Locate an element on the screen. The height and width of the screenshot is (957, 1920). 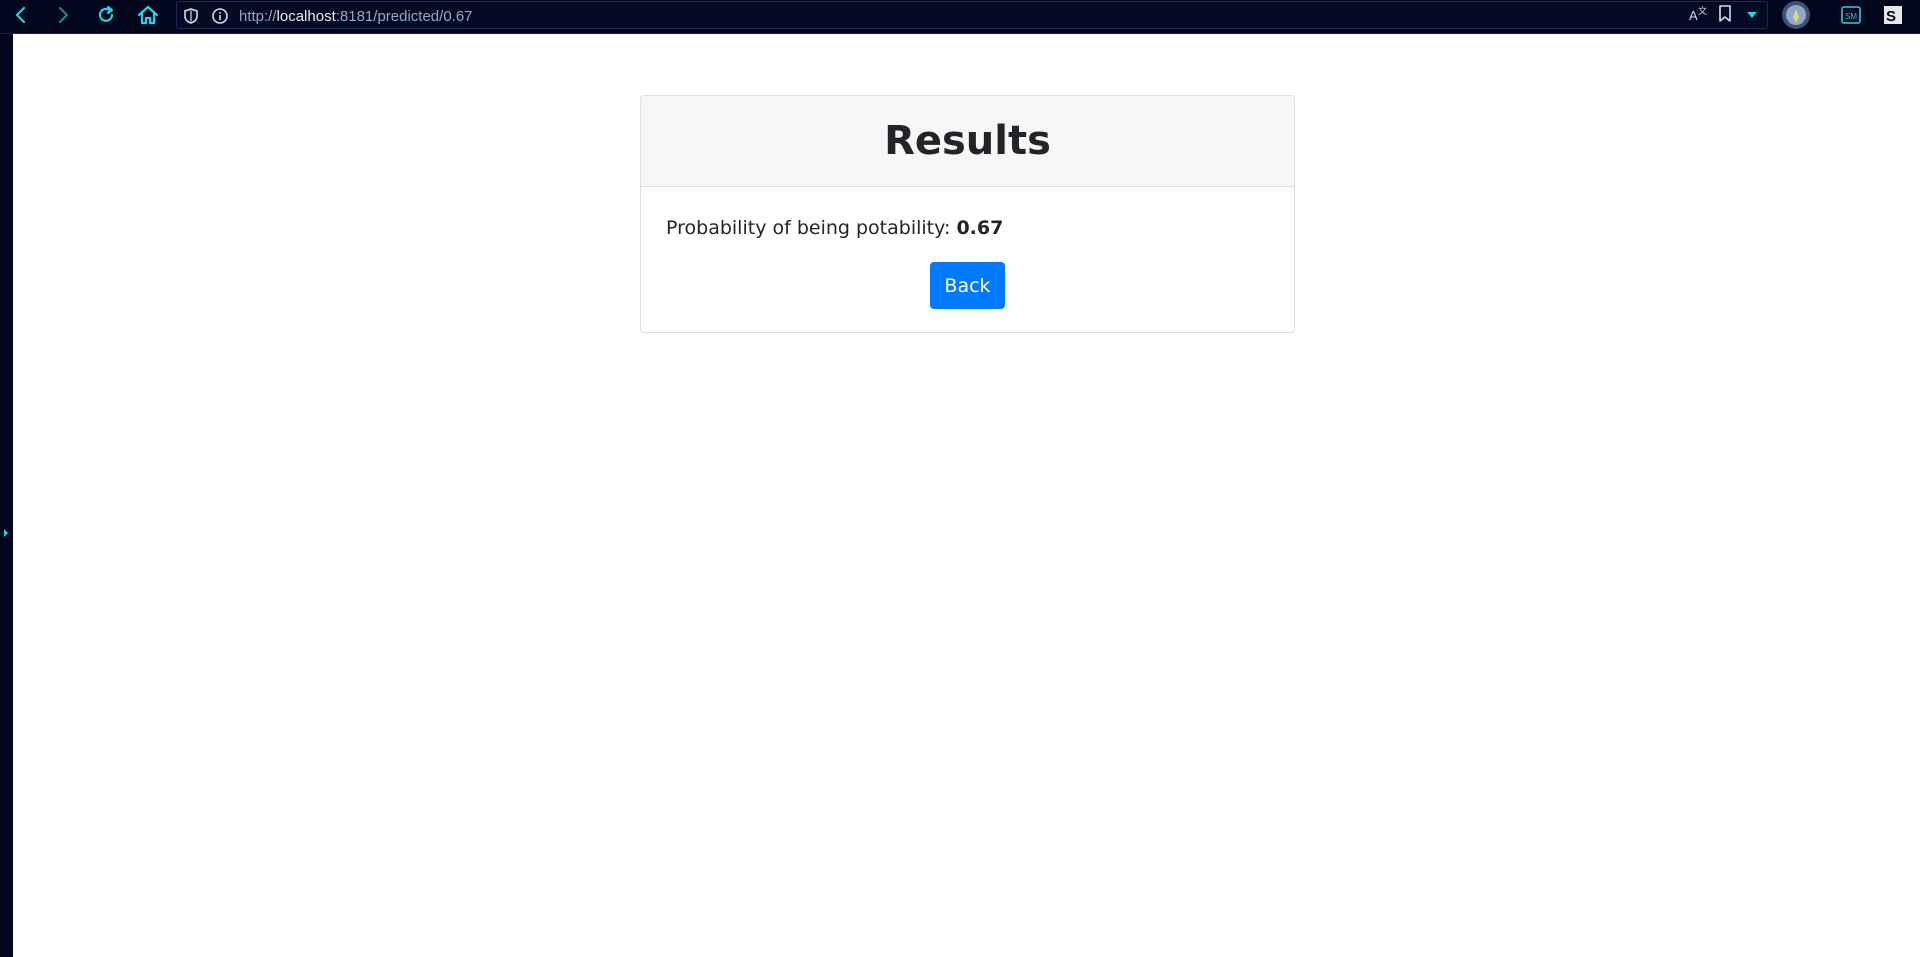
url-text: http://localhost:8181/predicted/0.67 is located at coordinates (356, 16).